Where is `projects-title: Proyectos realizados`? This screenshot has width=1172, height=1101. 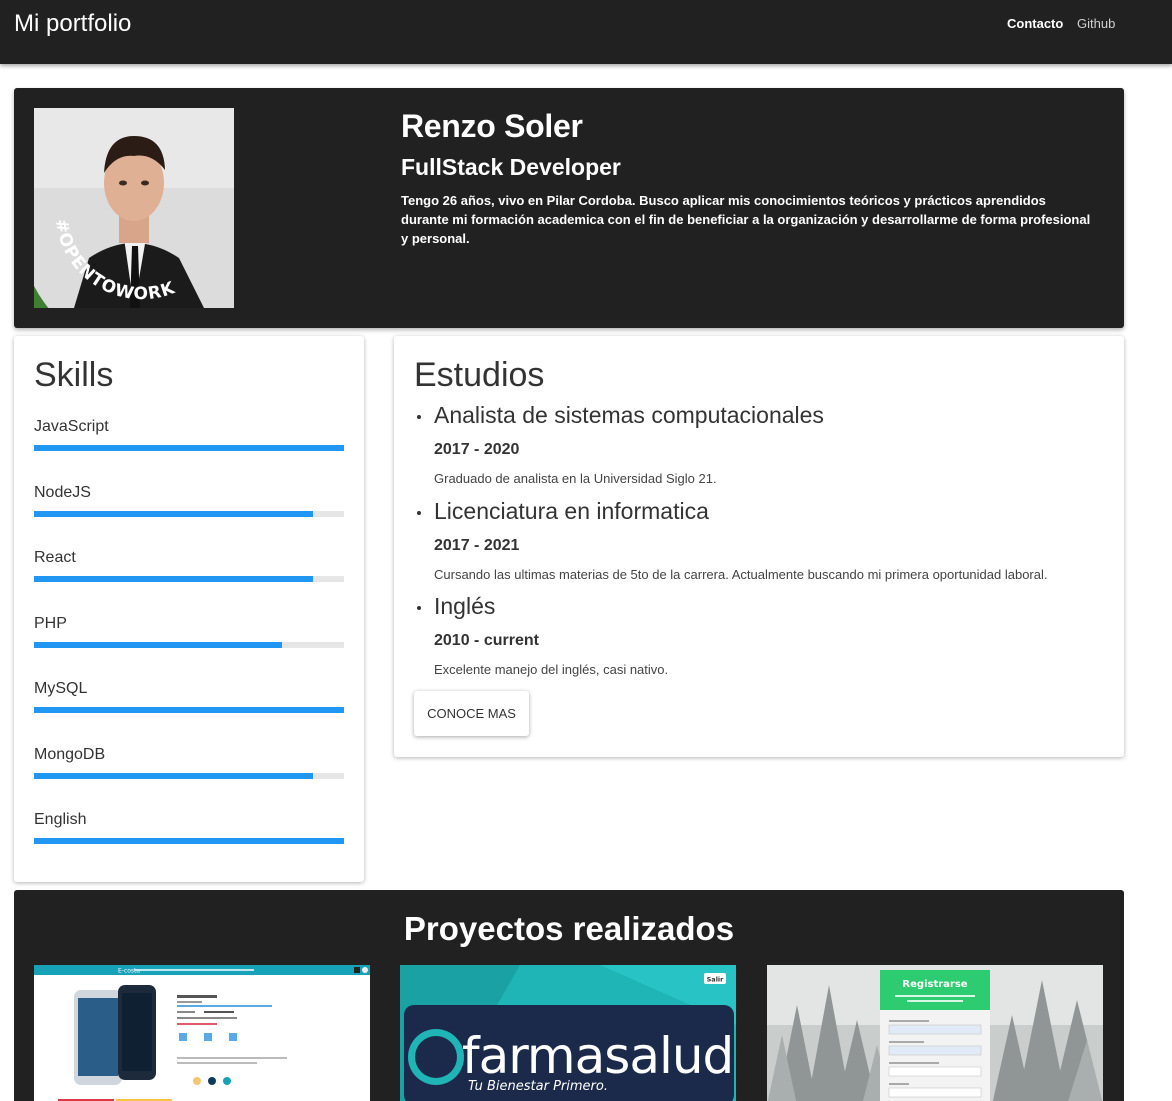
projects-title: Proyectos realizados is located at coordinates (569, 928).